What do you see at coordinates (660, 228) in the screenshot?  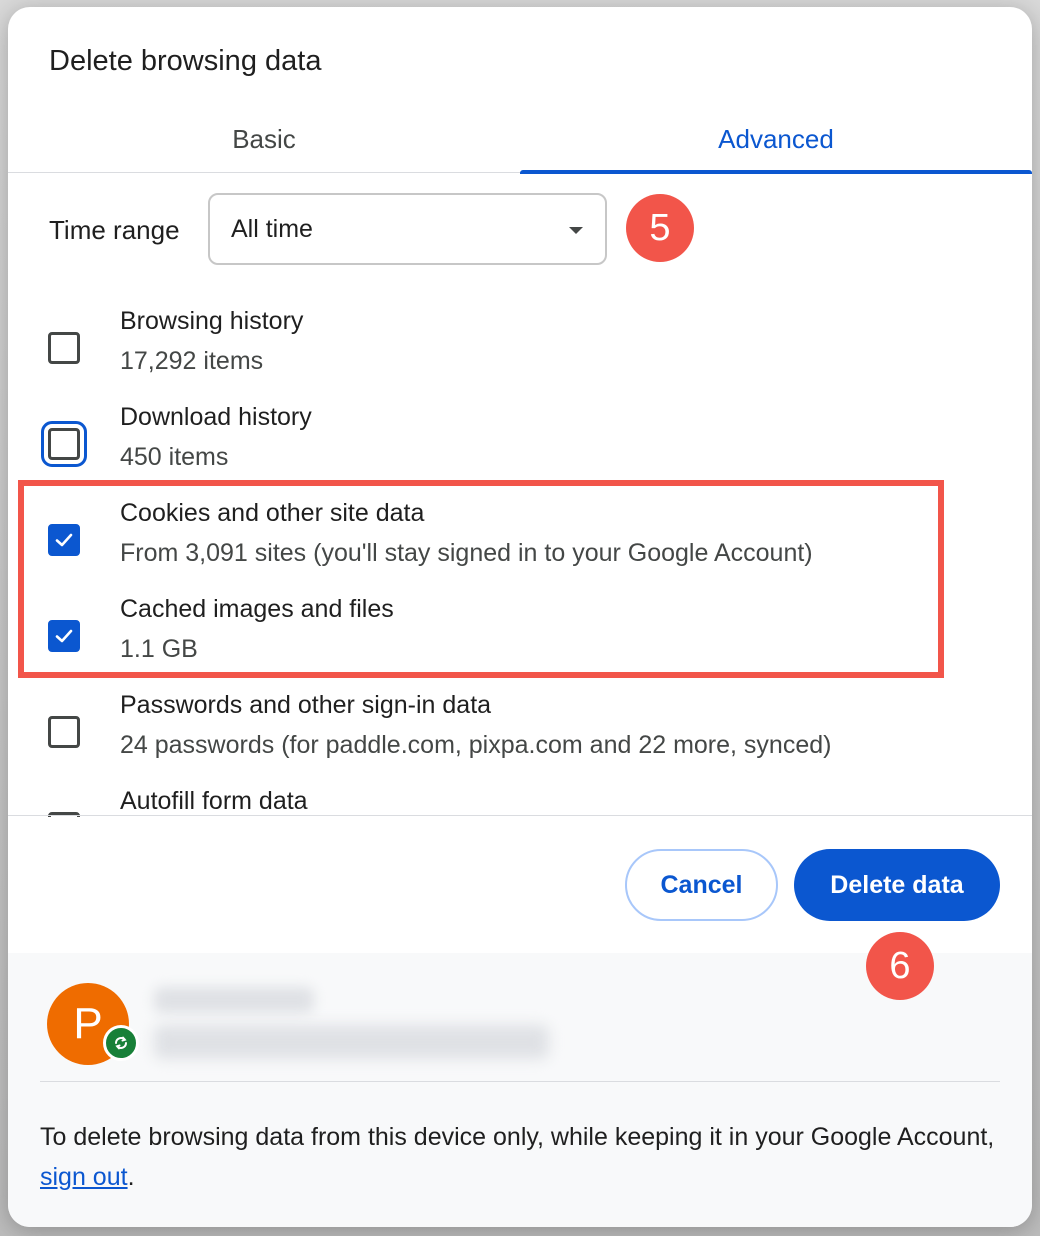 I see `step-5-badge: 5` at bounding box center [660, 228].